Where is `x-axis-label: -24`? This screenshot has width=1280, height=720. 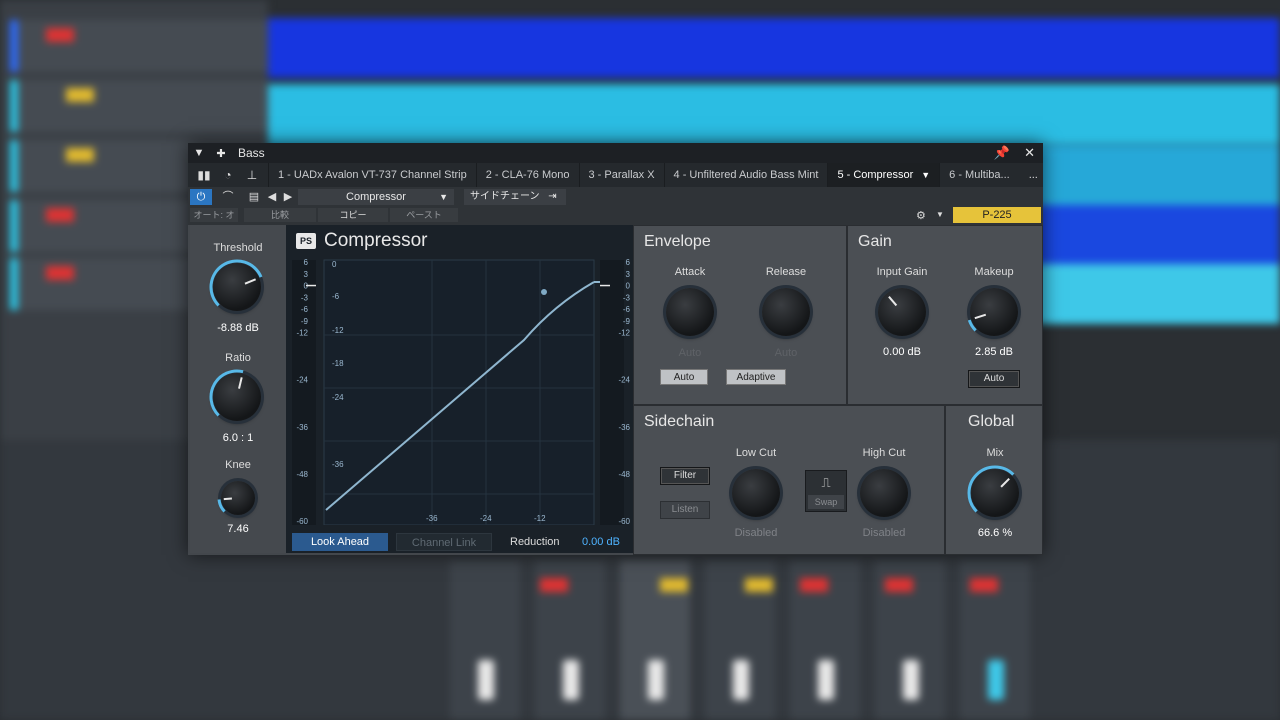
x-axis-label: -24 is located at coordinates (486, 518).